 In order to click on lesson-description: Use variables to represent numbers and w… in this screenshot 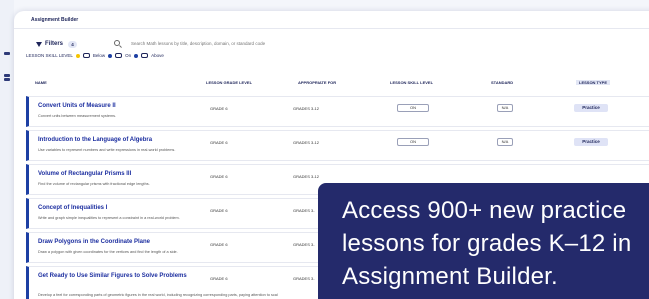, I will do `click(107, 150)`.